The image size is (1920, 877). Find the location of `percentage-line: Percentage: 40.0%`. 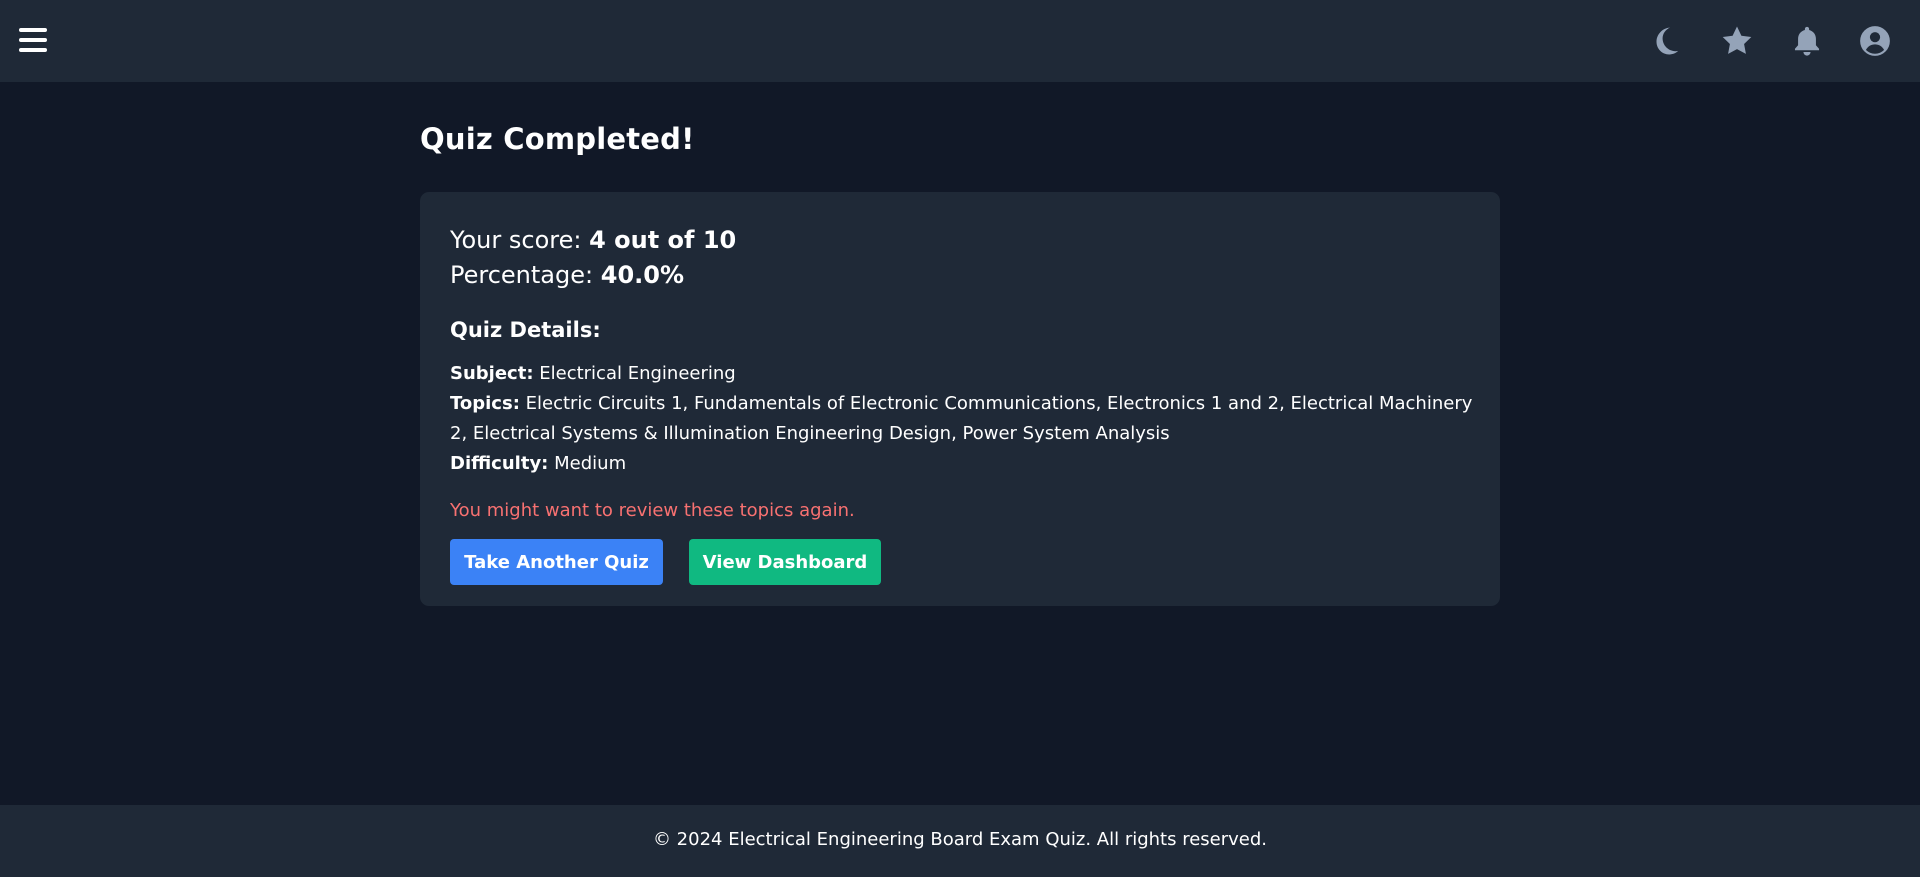

percentage-line: Percentage: 40.0% is located at coordinates (567, 275).